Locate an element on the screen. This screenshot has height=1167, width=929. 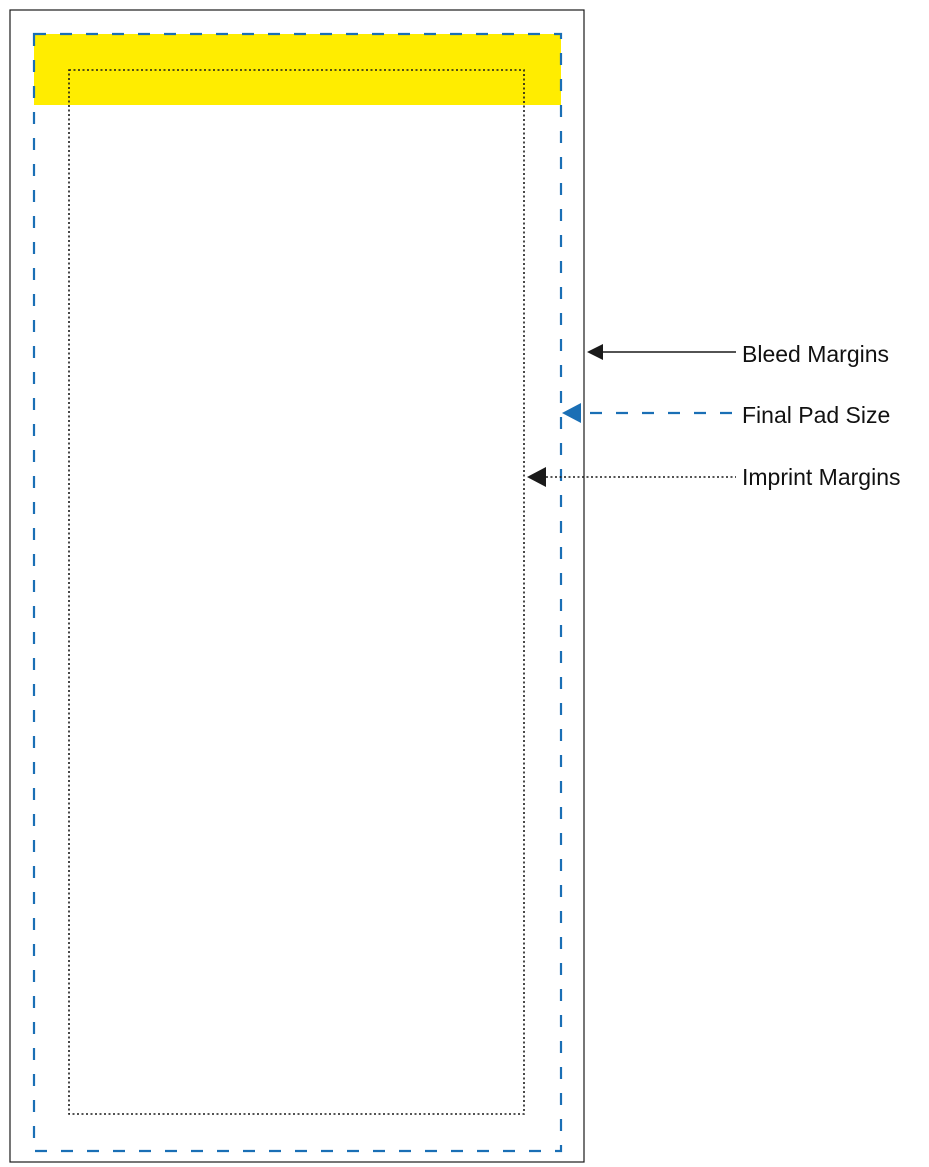
imprint-margins-arrowhead is located at coordinates (536, 477).